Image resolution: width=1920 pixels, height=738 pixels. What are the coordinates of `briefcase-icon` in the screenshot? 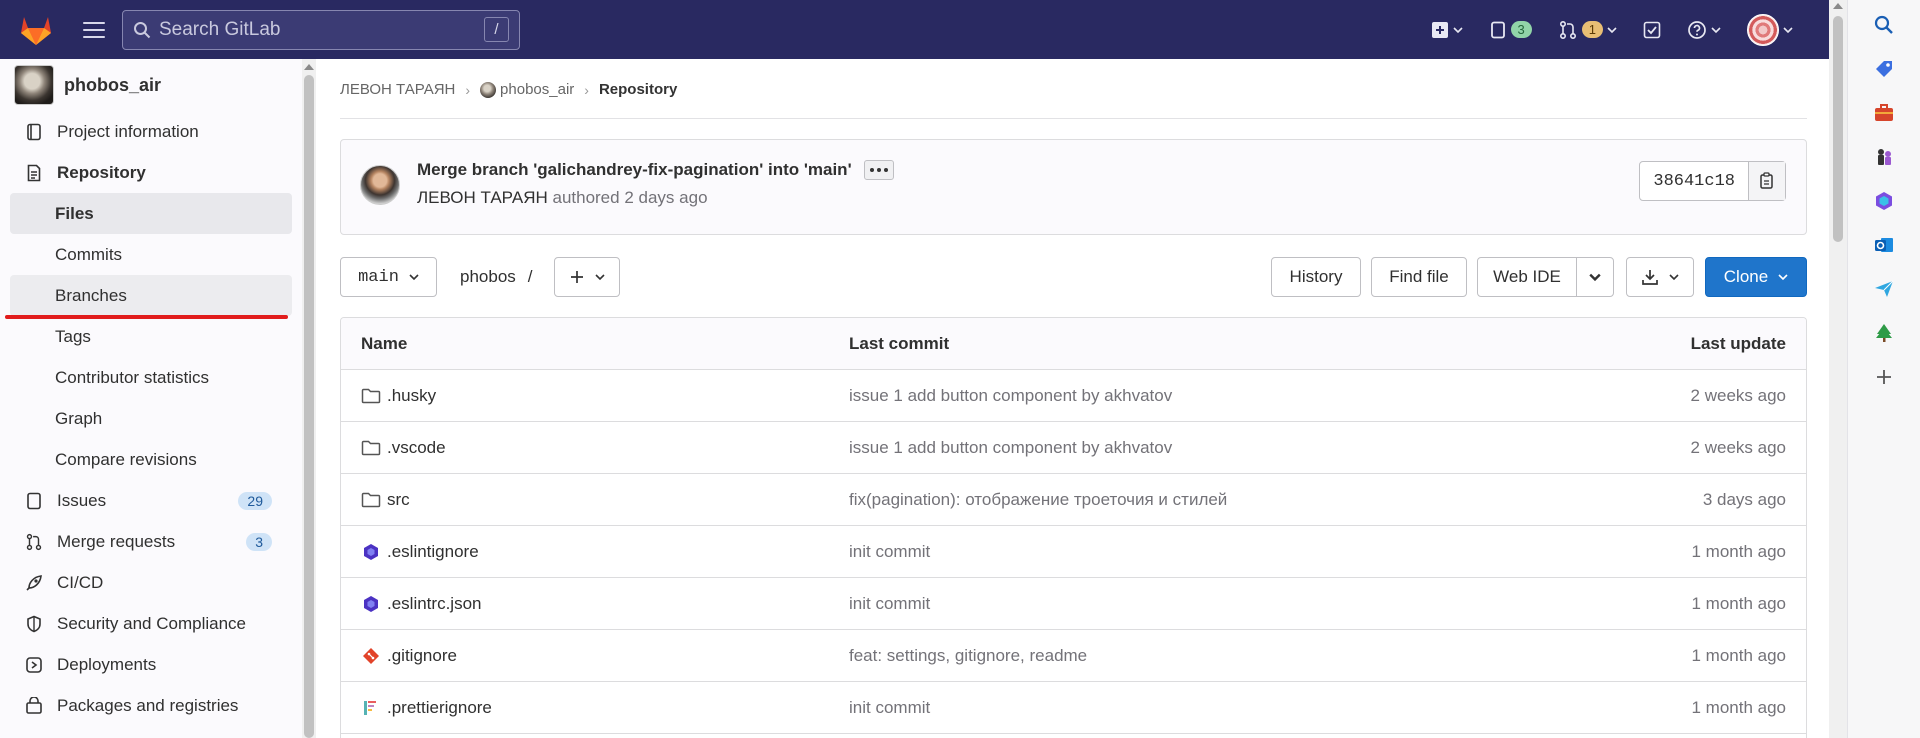 It's located at (1884, 113).